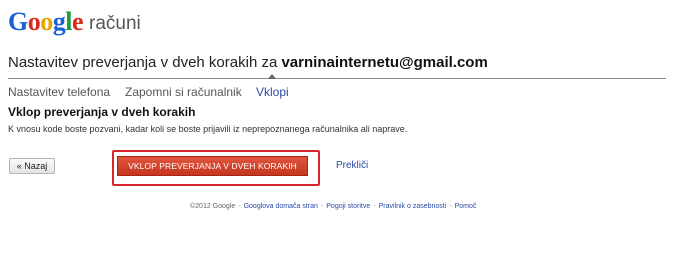 Image resolution: width=680 pixels, height=278 pixels. I want to click on page-title-prefix: Nastavitev preverjanja v dveh korakih za, so click(143, 62).